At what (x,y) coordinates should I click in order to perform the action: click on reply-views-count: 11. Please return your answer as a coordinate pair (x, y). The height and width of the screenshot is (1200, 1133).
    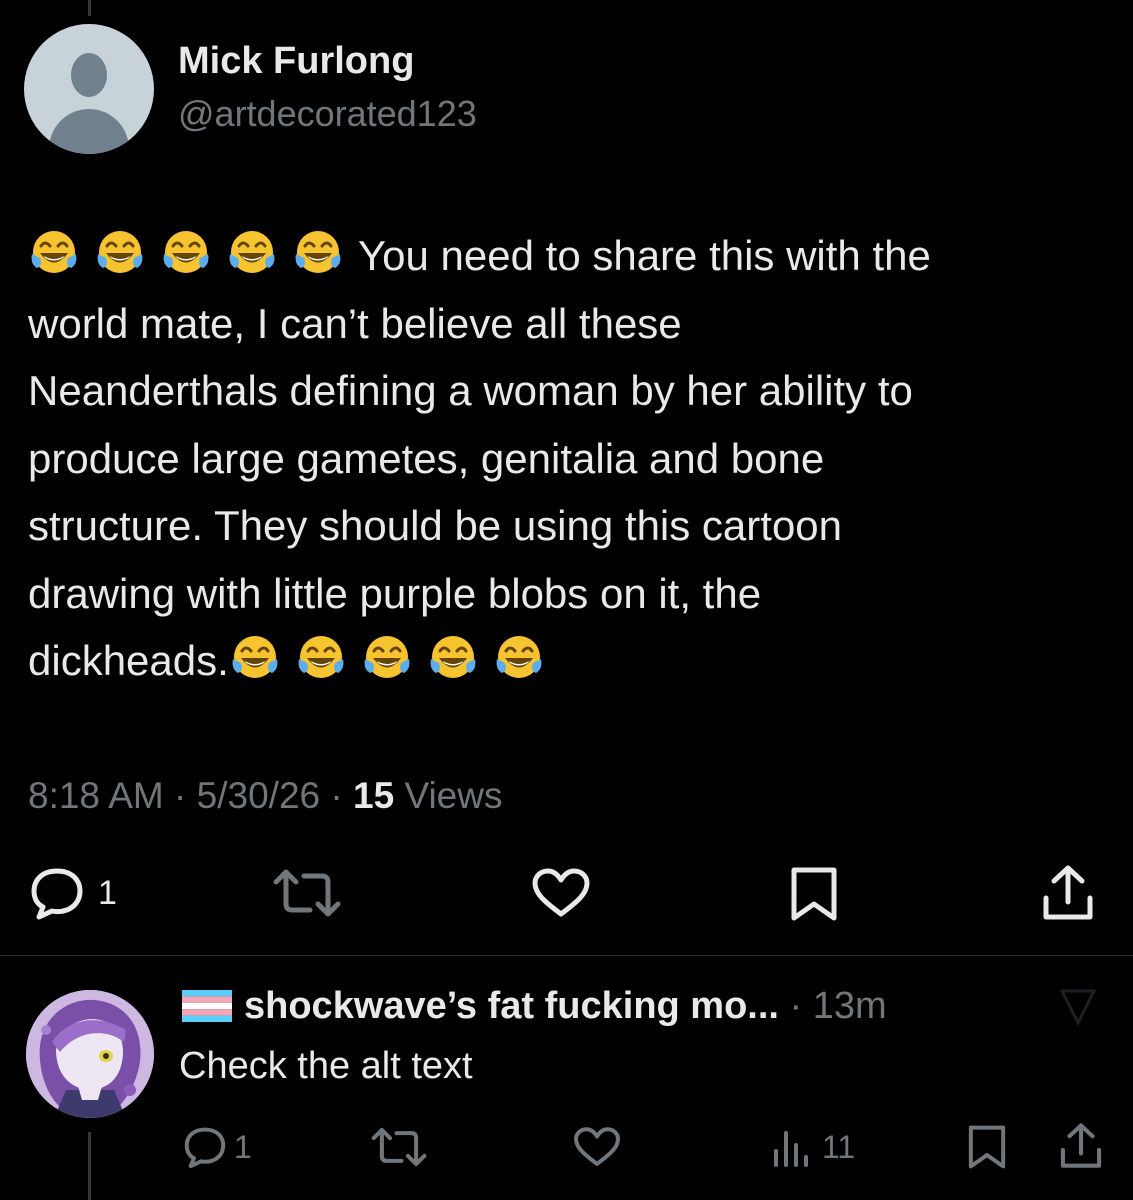
    Looking at the image, I should click on (839, 1146).